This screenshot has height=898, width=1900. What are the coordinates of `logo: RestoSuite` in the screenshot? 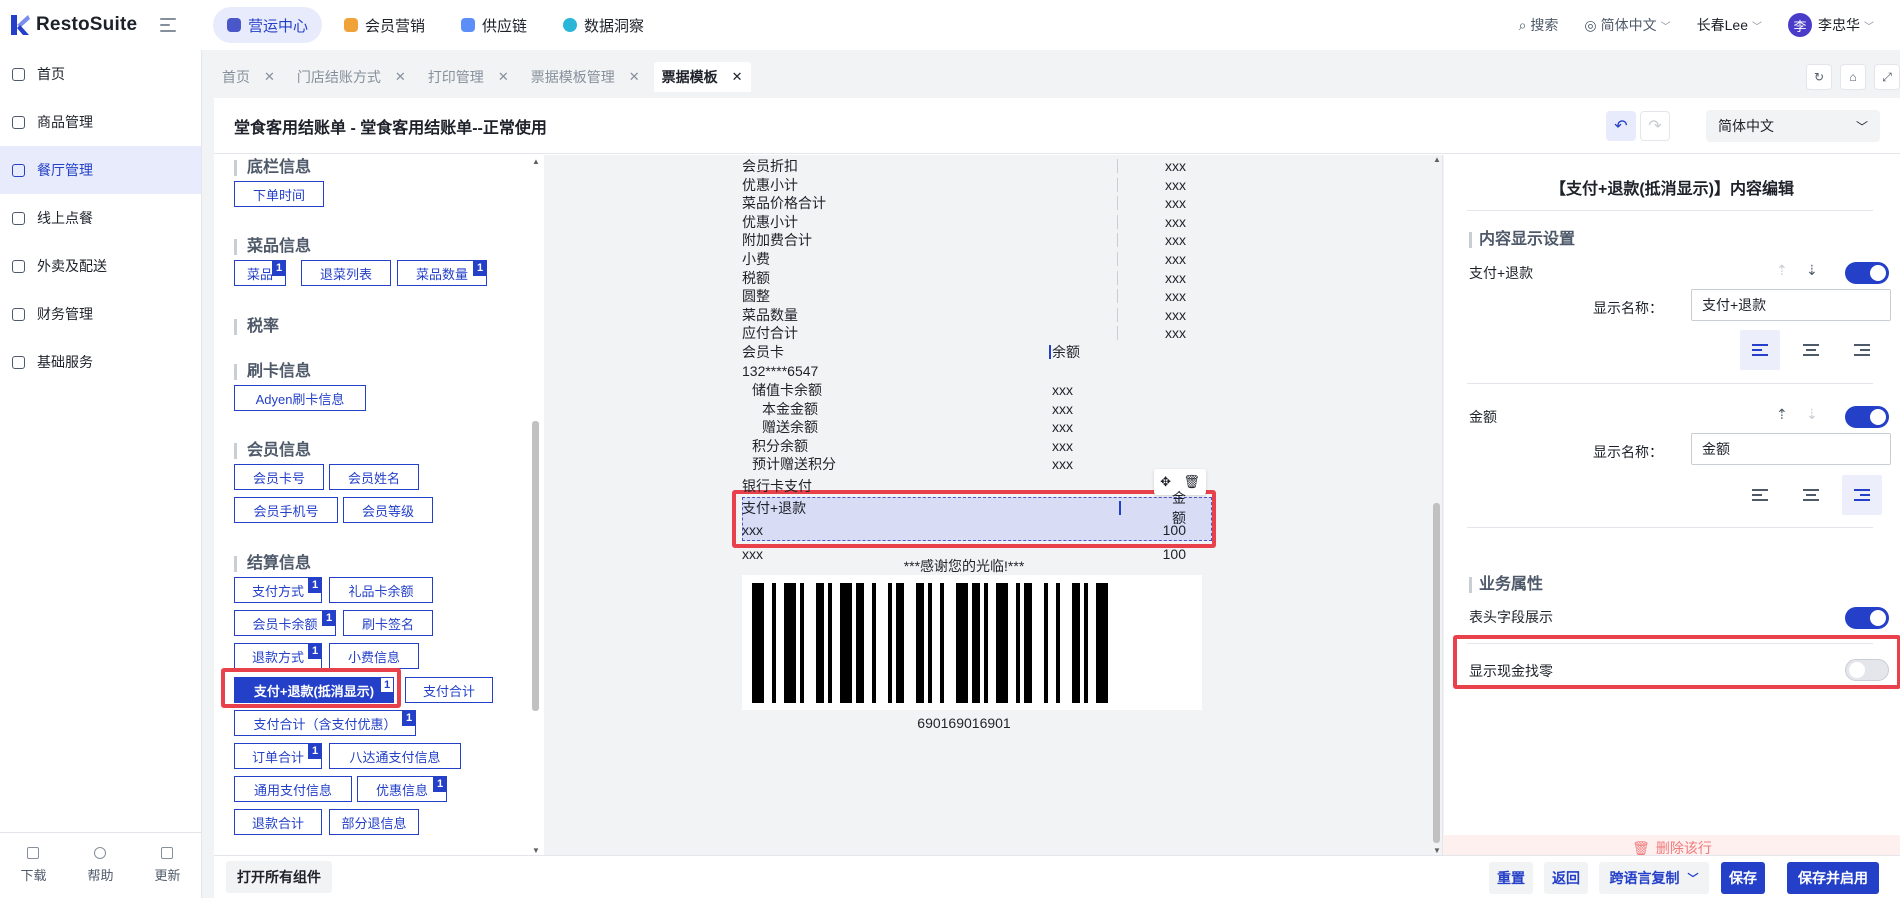 It's located at (95, 25).